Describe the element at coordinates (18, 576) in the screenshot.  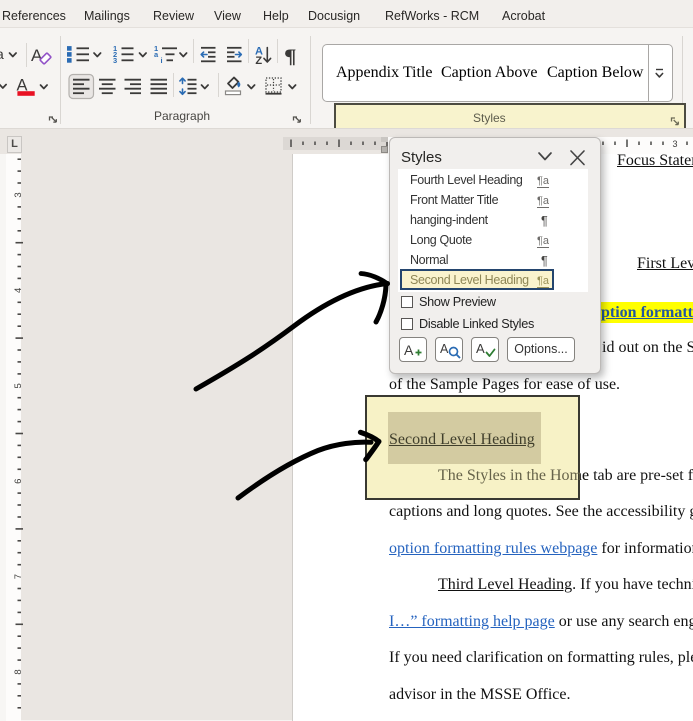
I see `svg-text: 7` at that location.